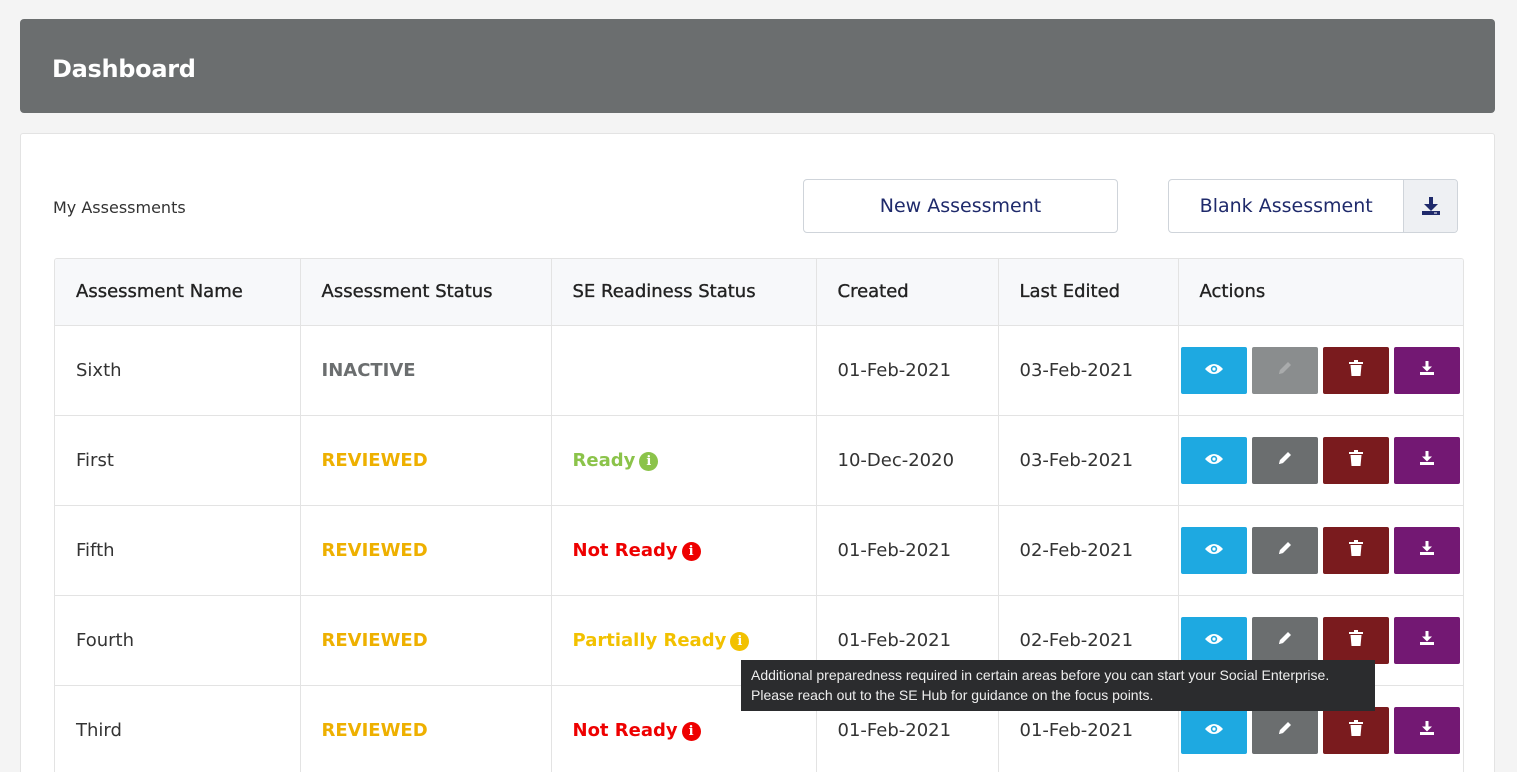 This screenshot has height=772, width=1517. I want to click on page-title: Dashboard, so click(124, 69).